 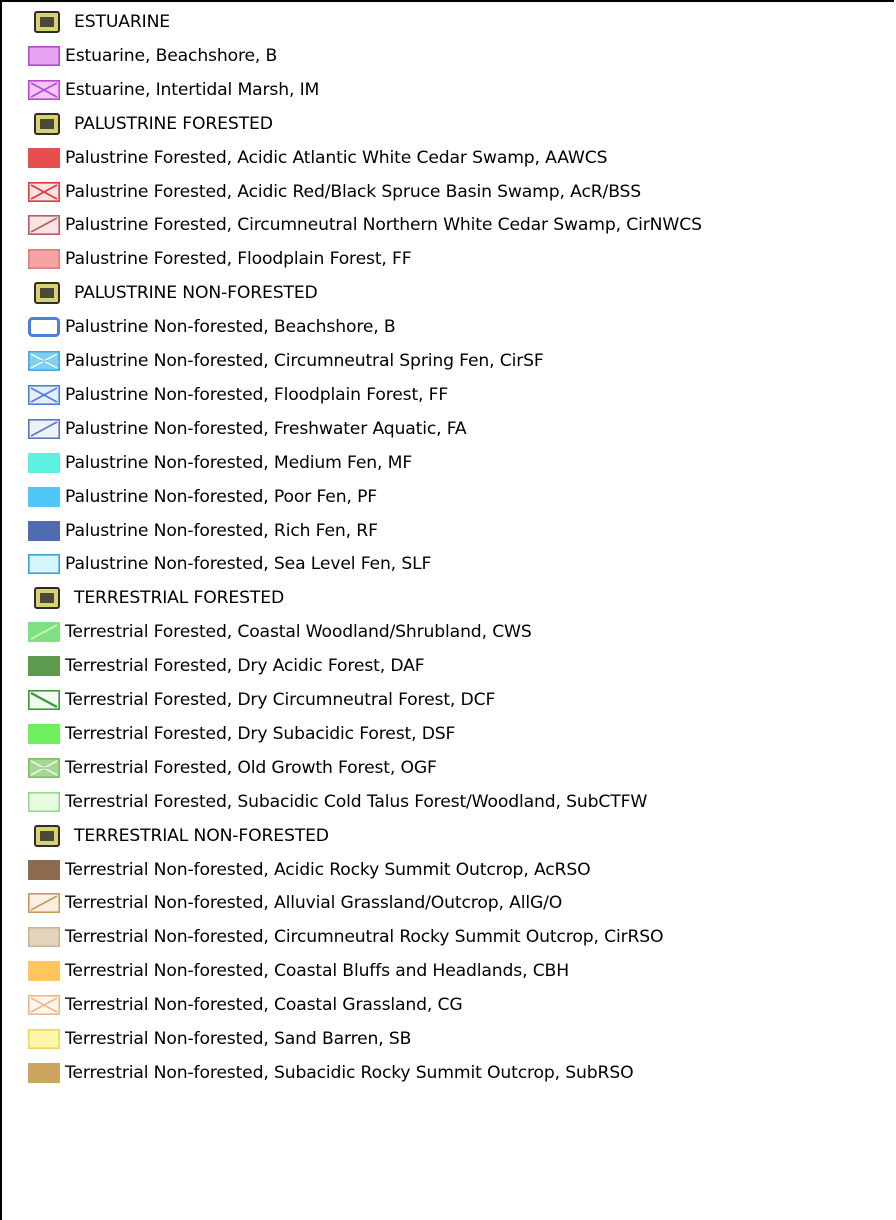 I want to click on legend-item-label: Estuarine, Beachshore, B, so click(x=171, y=55).